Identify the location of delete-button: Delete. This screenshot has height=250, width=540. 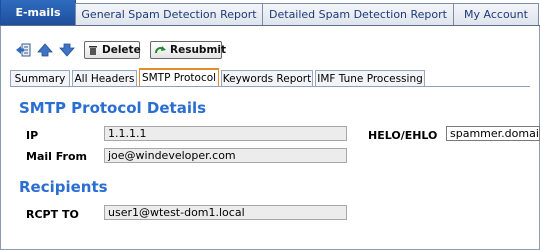
(112, 50).